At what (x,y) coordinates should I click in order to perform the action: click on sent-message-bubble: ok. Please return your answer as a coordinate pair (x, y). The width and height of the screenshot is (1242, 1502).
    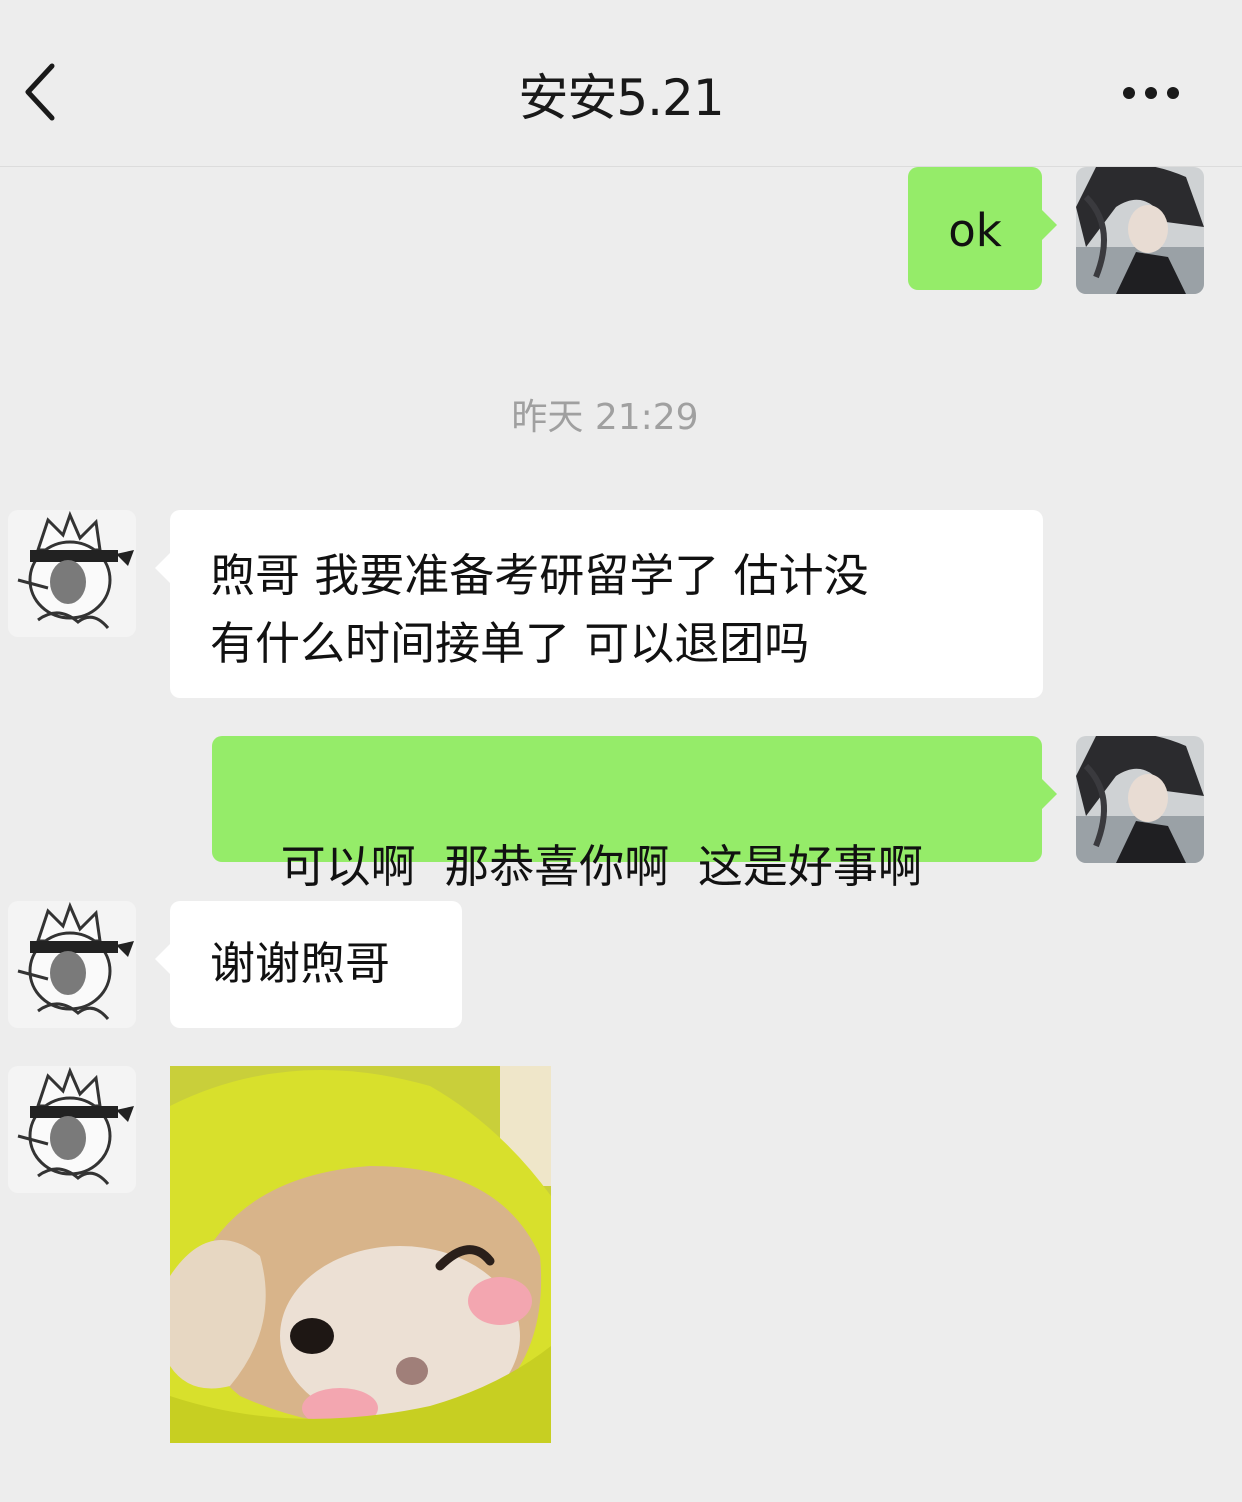
    Looking at the image, I should click on (982, 228).